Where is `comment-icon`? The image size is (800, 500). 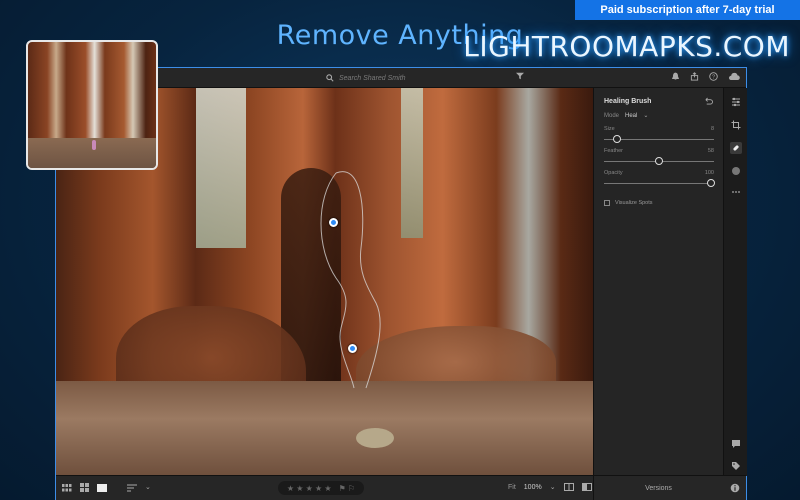
comment-icon is located at coordinates (736, 444).